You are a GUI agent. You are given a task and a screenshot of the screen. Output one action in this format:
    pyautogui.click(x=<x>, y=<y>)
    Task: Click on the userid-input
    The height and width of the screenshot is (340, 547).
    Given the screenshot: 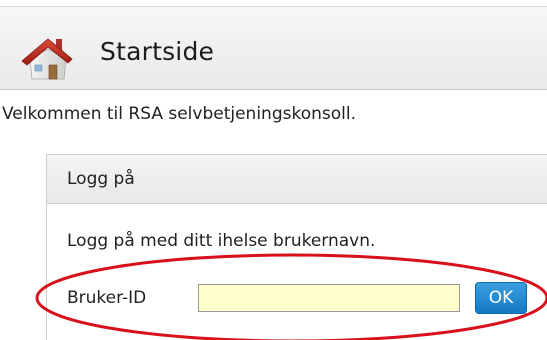 What is the action you would take?
    pyautogui.click(x=329, y=298)
    